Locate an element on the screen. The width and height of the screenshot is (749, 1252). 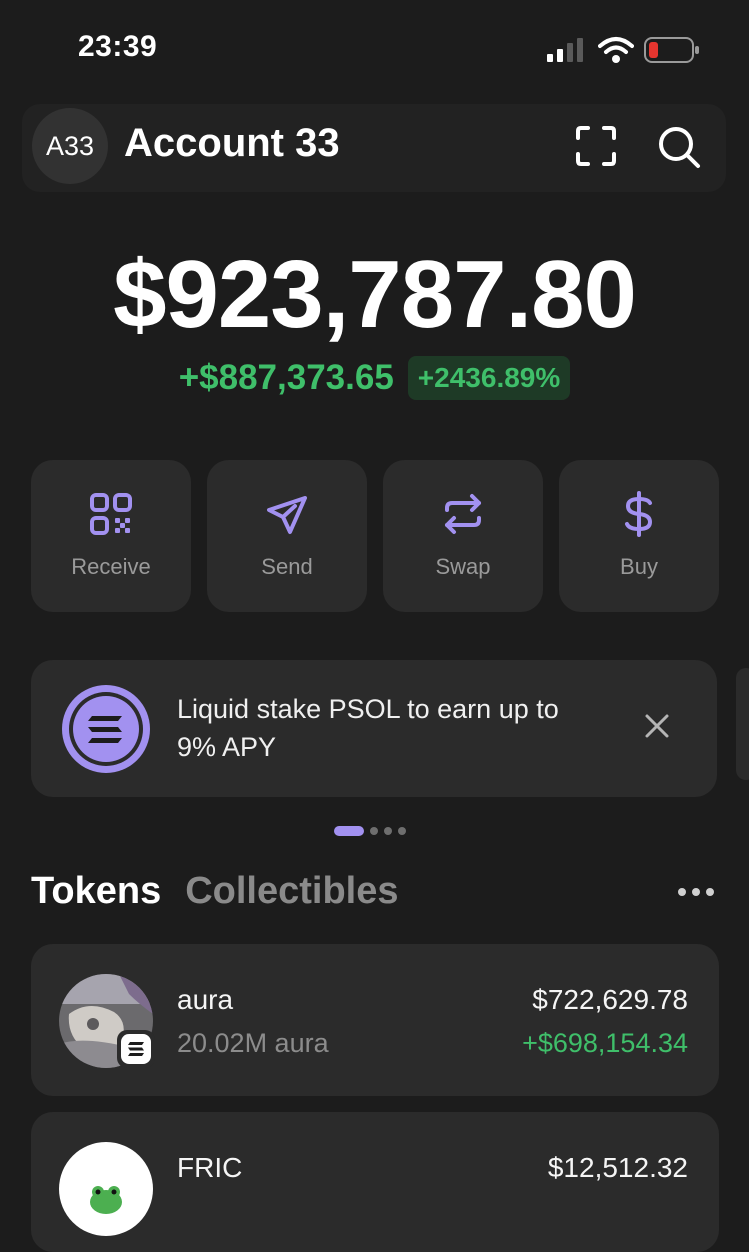
token-row: FRIC $12,512.32 is located at coordinates (375, 1182).